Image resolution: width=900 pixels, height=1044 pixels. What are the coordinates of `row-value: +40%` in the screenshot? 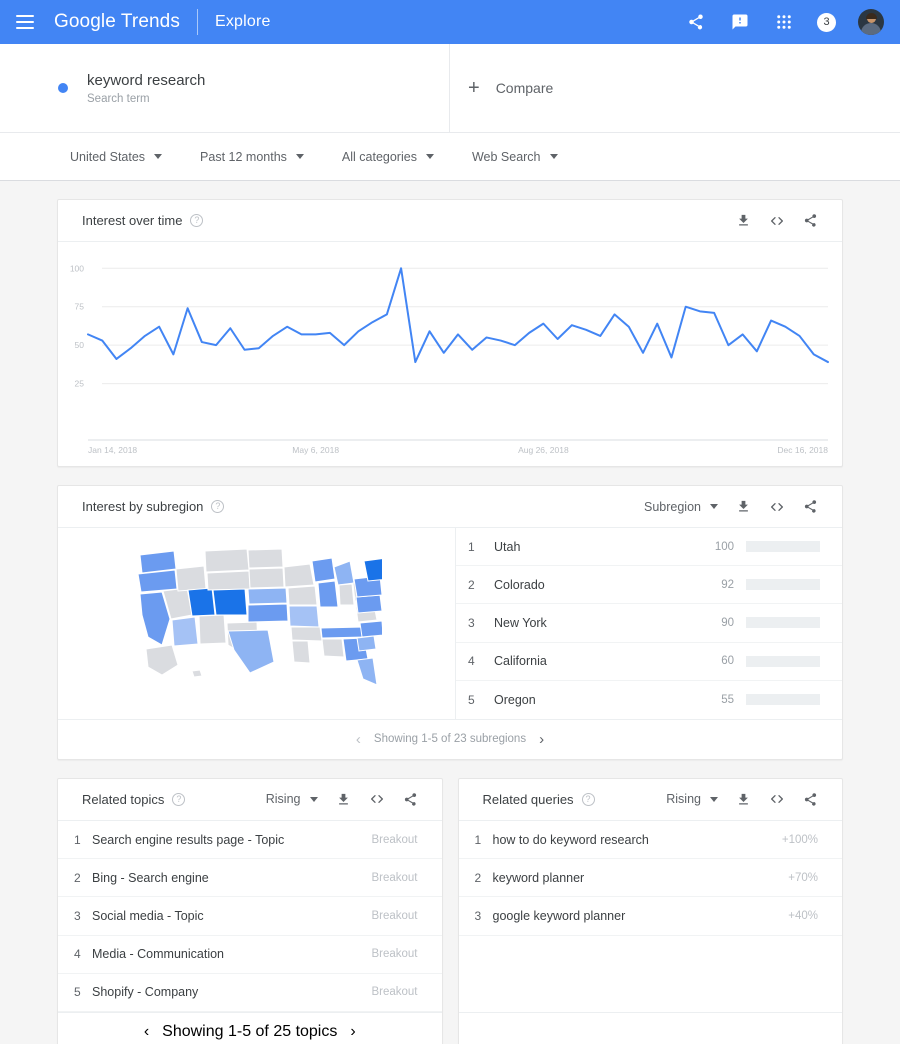 It's located at (803, 915).